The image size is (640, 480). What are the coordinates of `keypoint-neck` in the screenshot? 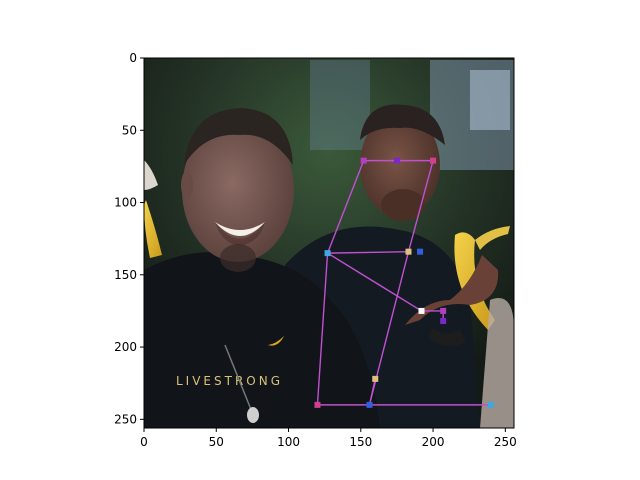 It's located at (420, 251).